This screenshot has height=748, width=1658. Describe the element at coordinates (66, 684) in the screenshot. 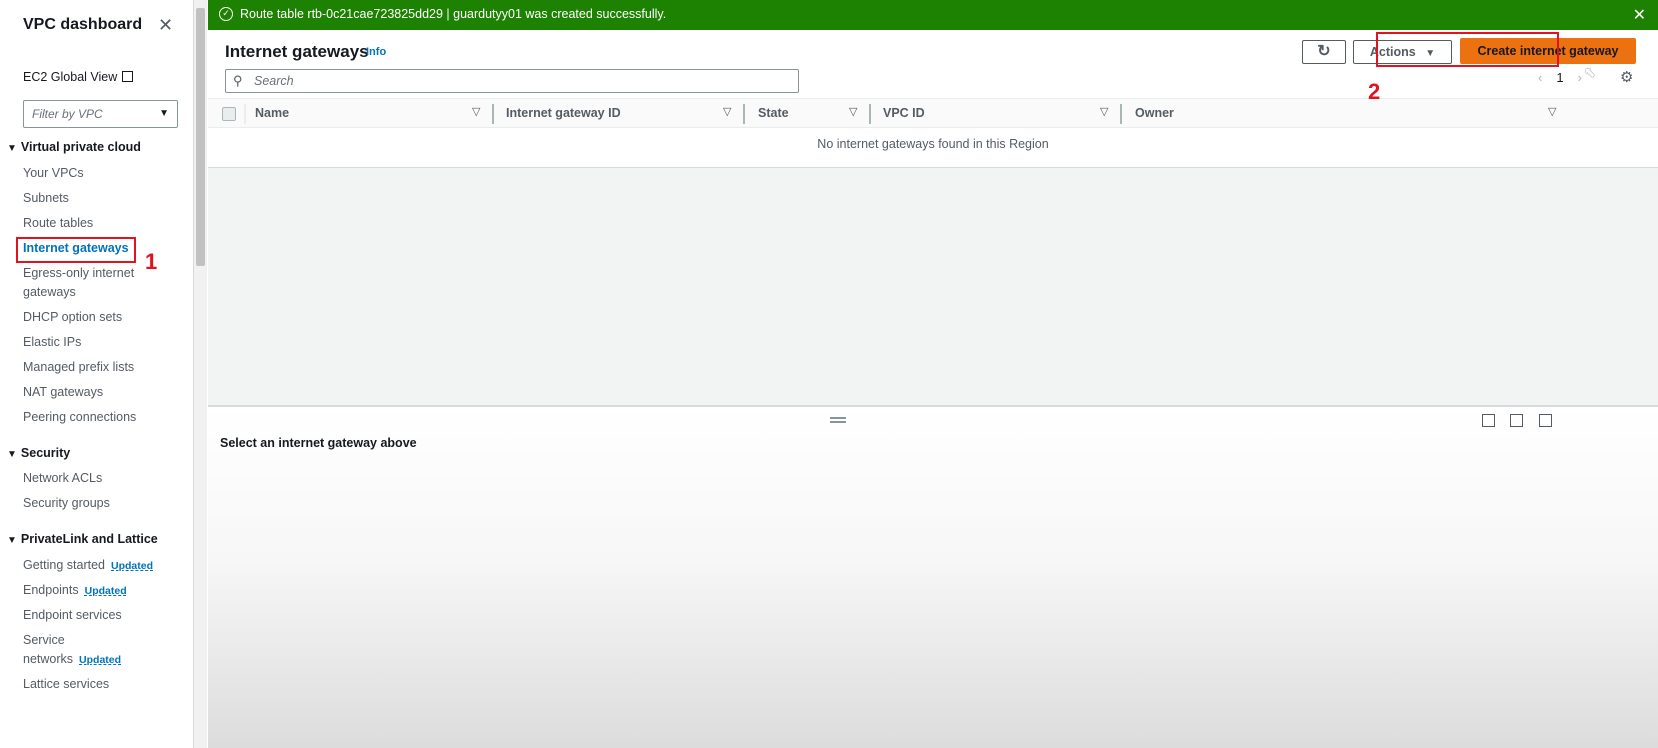

I see `sidebar-item-lattice-services: Lattice services` at that location.